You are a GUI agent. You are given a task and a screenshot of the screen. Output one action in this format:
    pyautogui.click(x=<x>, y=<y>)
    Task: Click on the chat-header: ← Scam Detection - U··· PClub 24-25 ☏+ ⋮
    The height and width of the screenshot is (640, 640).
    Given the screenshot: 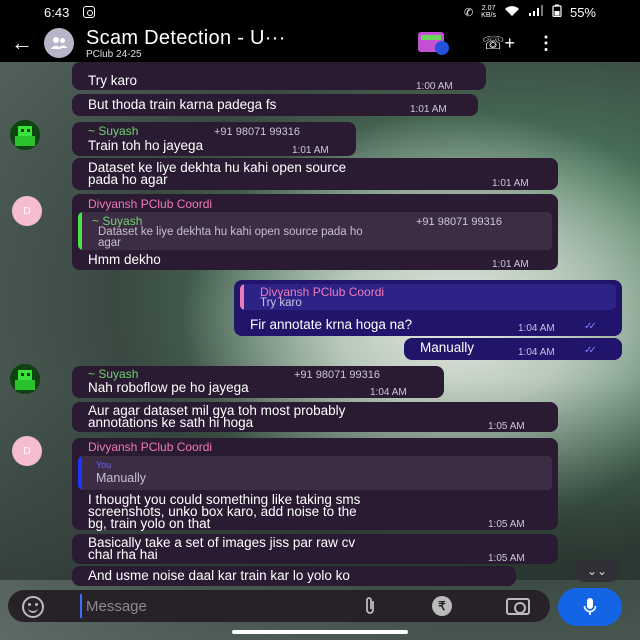 What is the action you would take?
    pyautogui.click(x=320, y=43)
    